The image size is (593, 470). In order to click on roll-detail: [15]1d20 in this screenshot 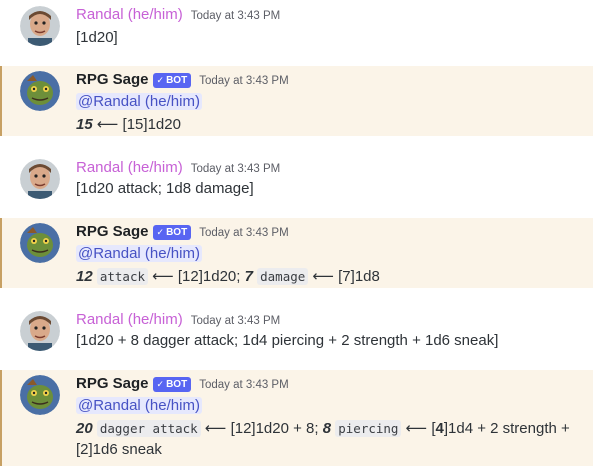, I will do `click(151, 124)`.